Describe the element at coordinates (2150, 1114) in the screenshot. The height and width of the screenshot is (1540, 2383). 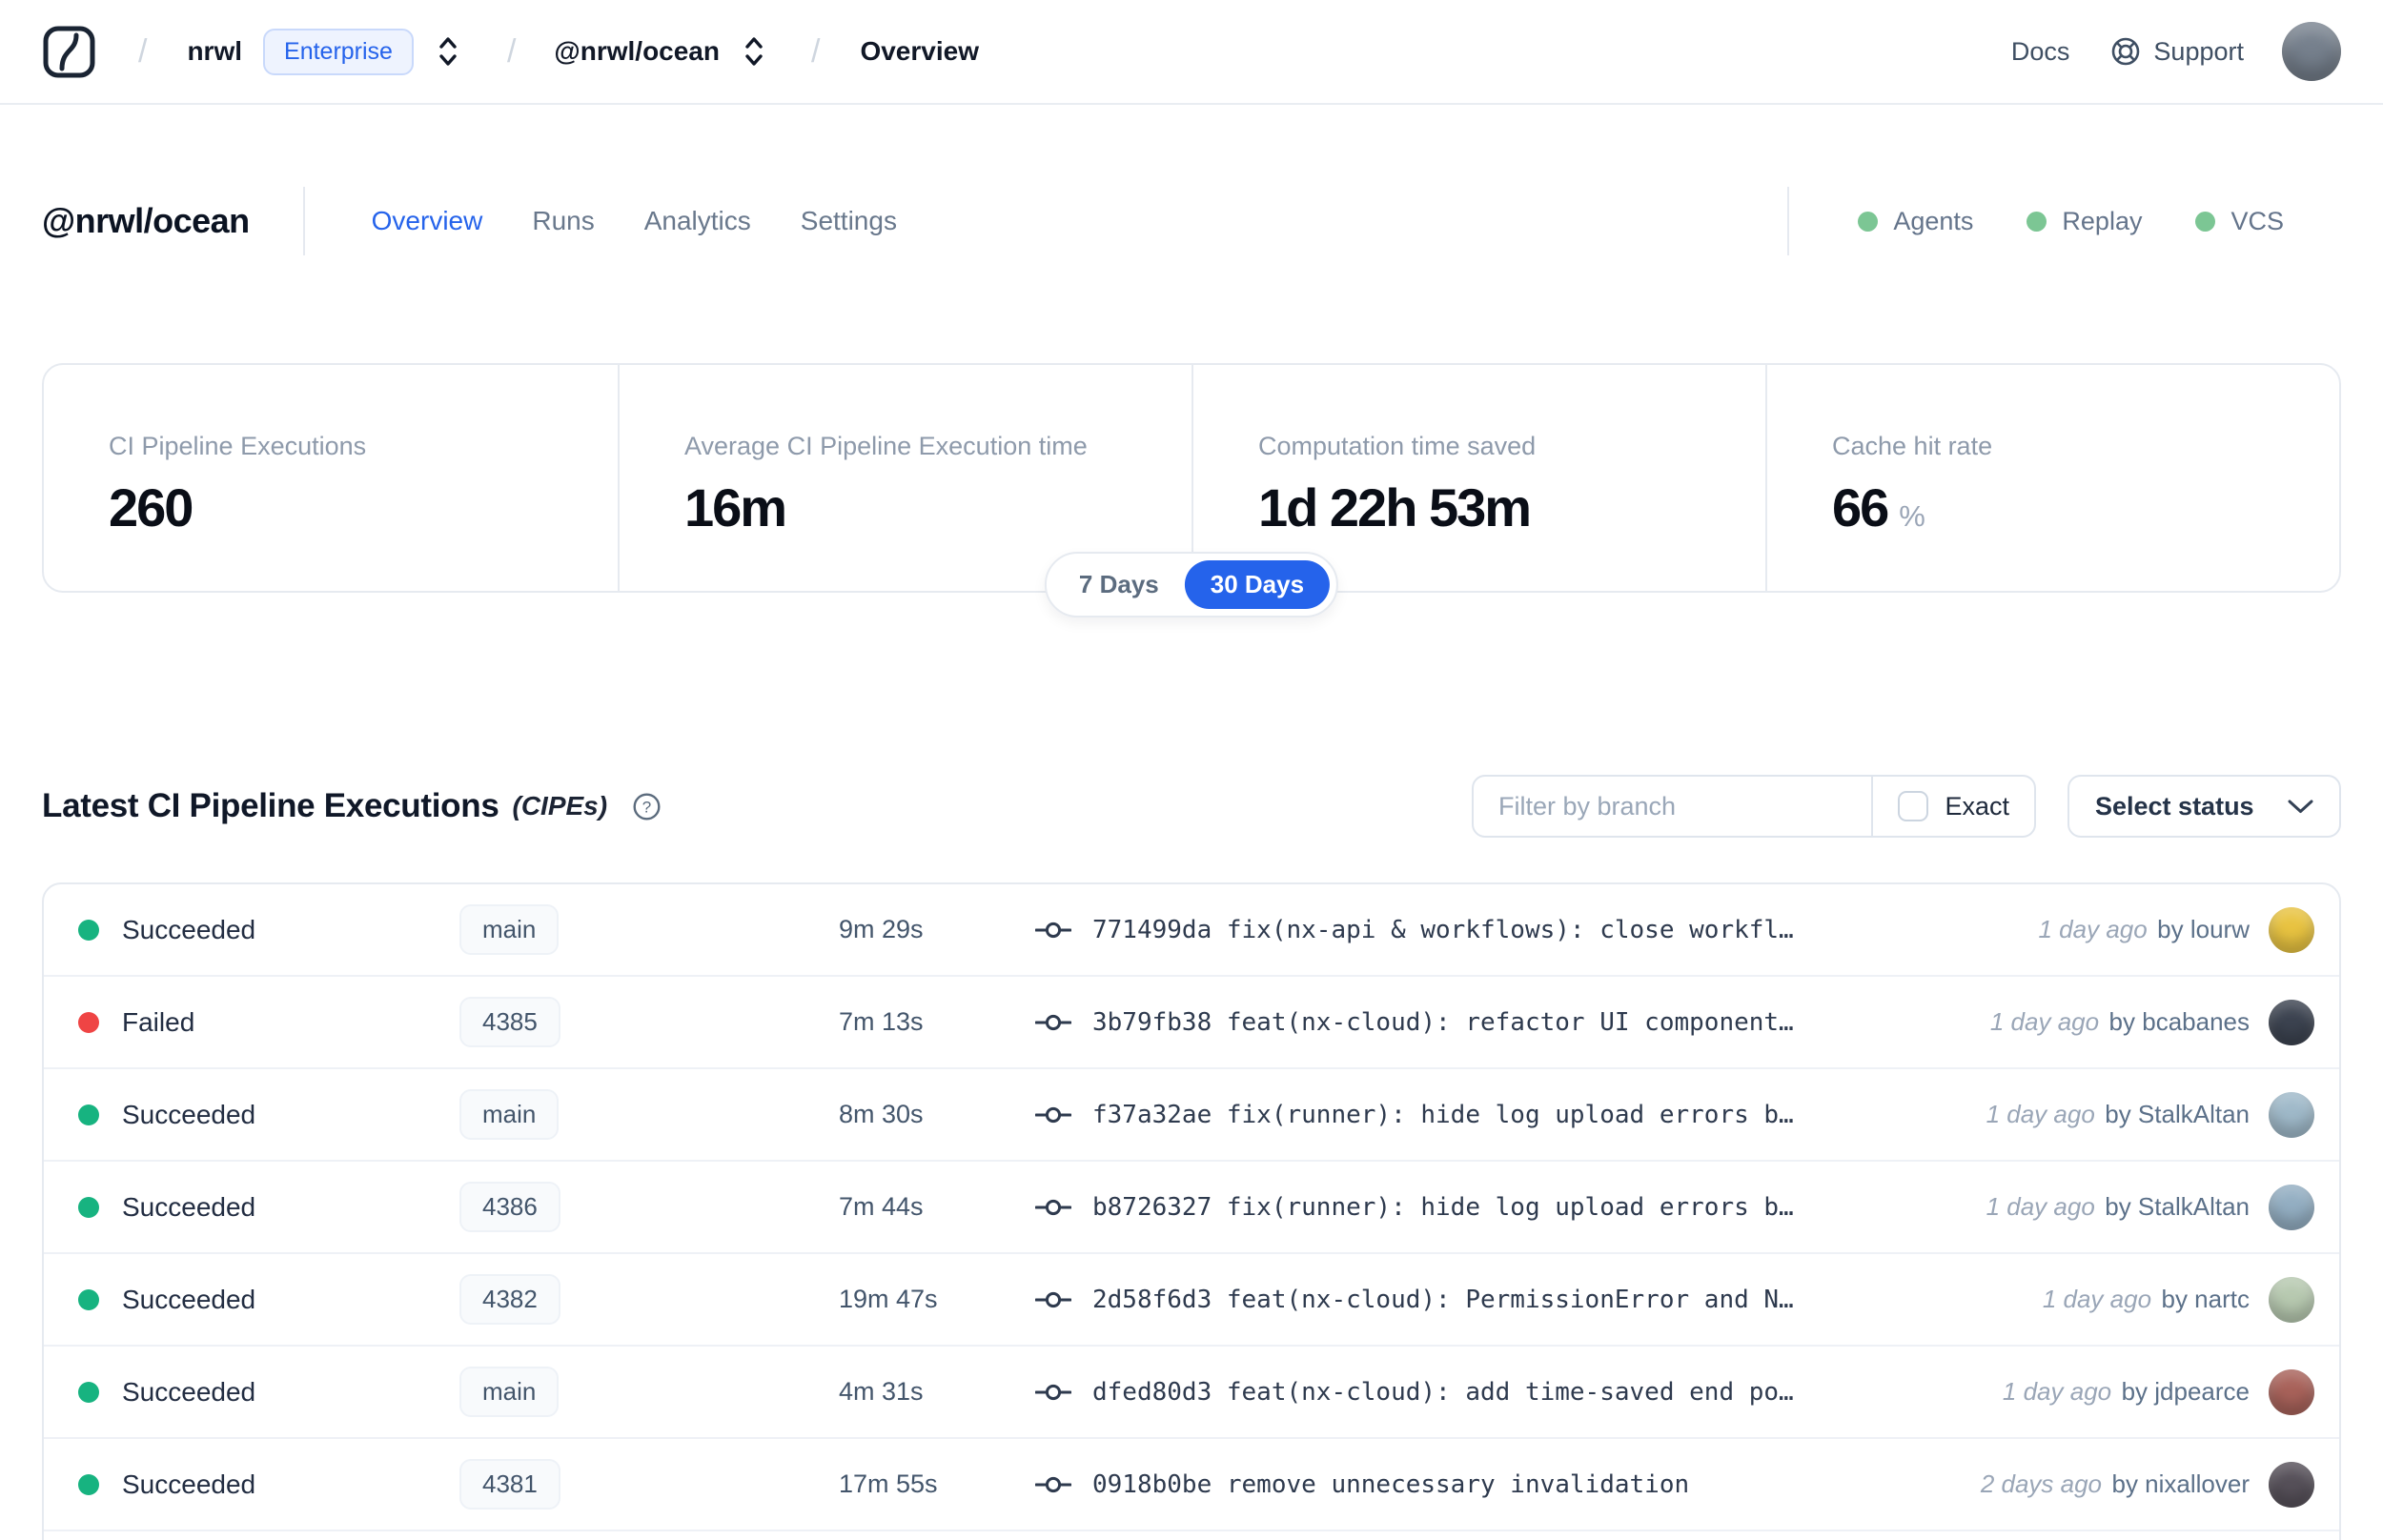
I see `meta-cell: 1 day ago by StalkAltan` at that location.